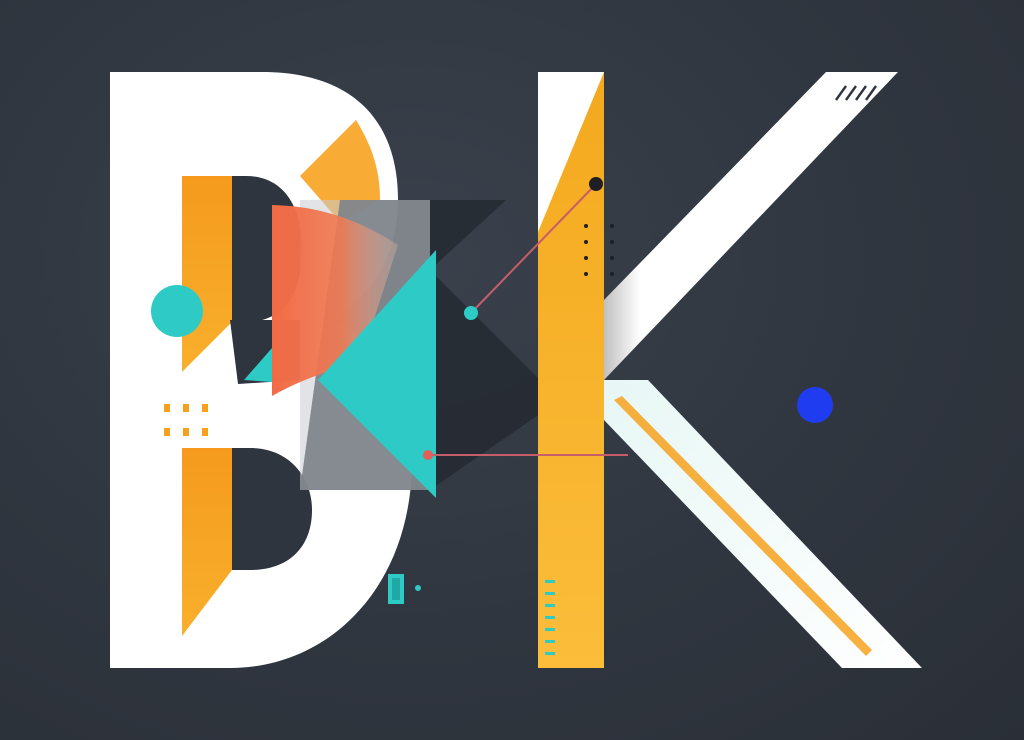 This screenshot has width=1024, height=740. I want to click on letter-k-lower-leg, so click(763, 524).